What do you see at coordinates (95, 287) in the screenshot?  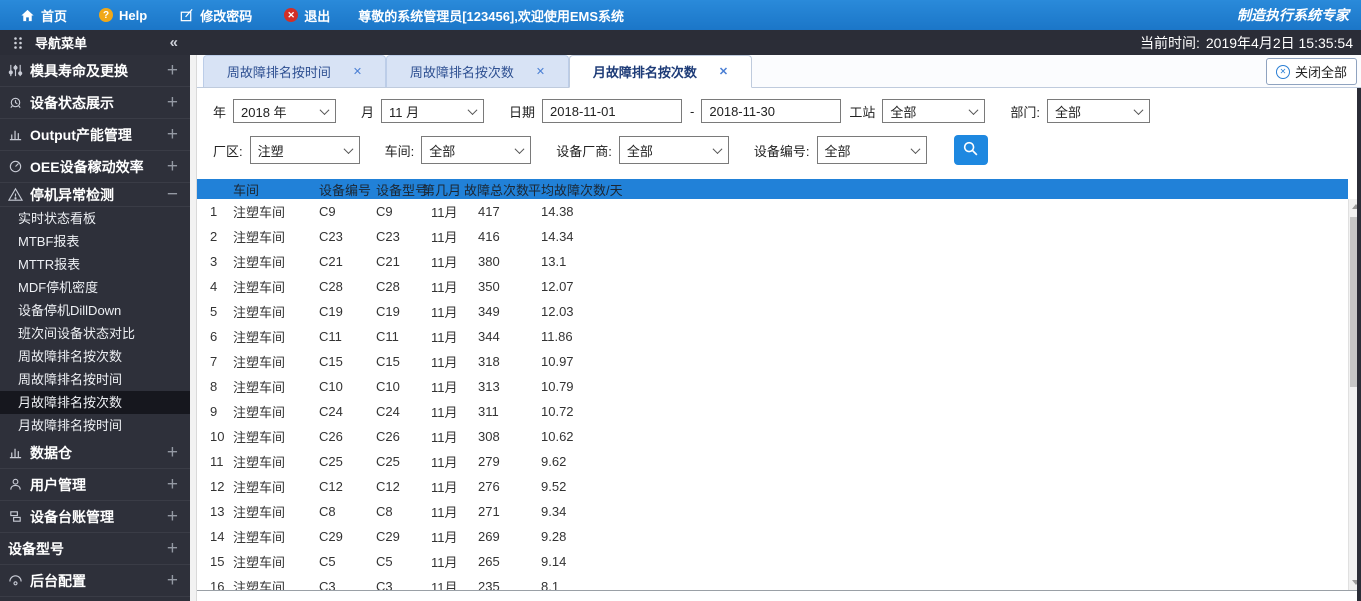 I see `sidebar-item-MDF停机密度: MDF停机密度` at bounding box center [95, 287].